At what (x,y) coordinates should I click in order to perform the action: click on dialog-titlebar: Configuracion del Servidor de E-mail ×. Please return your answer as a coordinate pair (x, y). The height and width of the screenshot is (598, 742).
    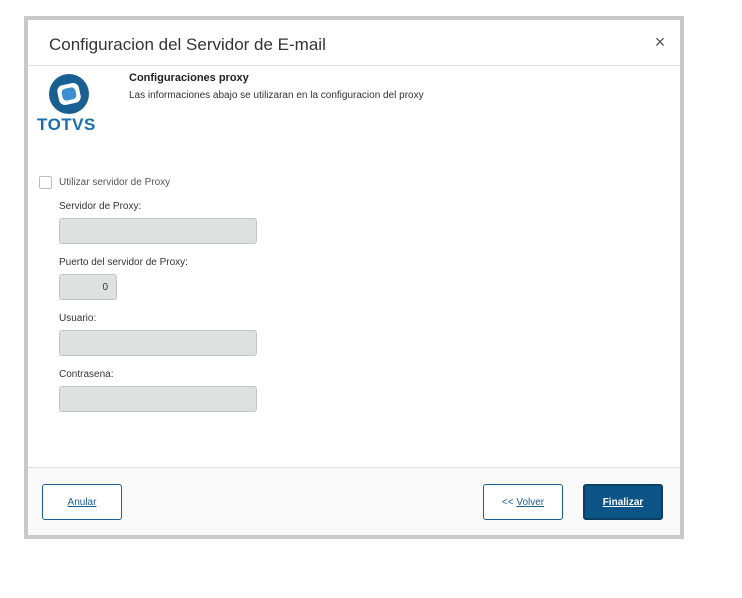
    Looking at the image, I should click on (354, 43).